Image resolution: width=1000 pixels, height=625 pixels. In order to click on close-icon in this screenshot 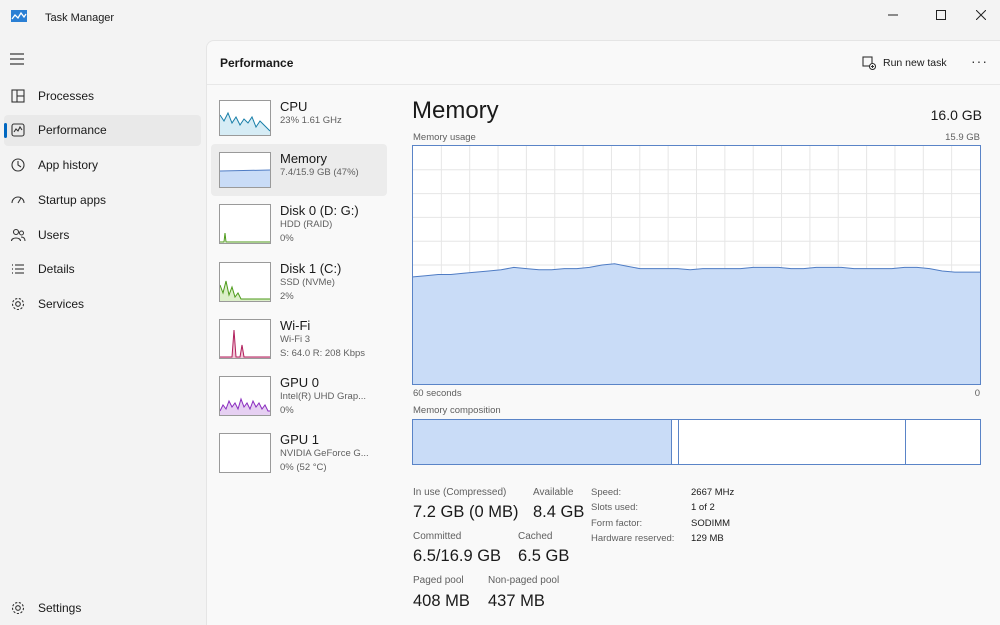, I will do `click(981, 15)`.